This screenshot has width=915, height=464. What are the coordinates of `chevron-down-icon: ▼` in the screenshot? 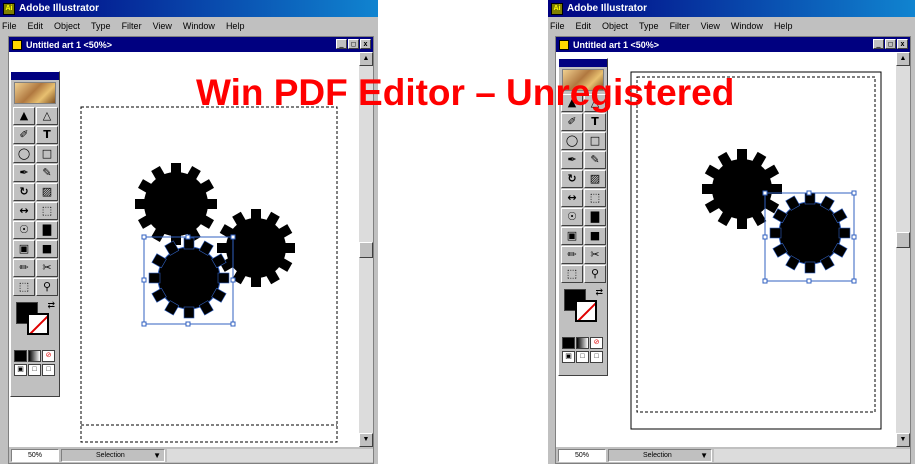 It's located at (704, 455).